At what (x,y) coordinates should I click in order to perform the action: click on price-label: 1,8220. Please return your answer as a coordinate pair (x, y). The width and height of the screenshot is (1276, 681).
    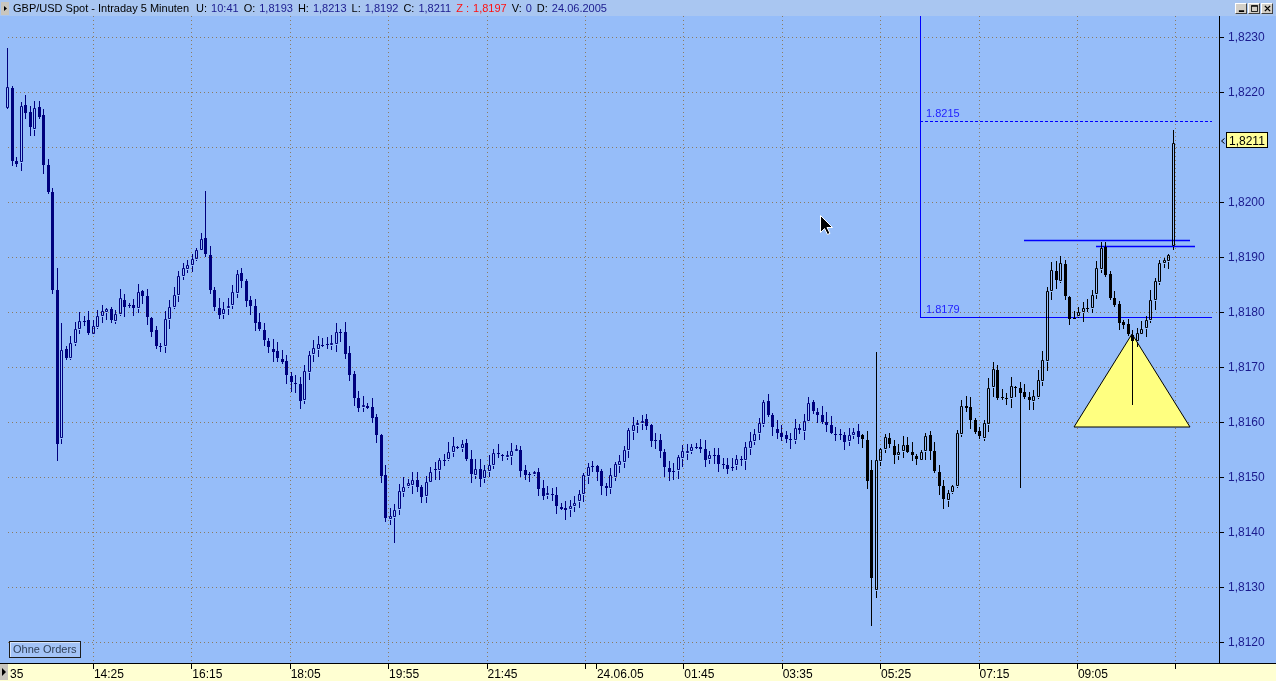
    Looking at the image, I should click on (1246, 92).